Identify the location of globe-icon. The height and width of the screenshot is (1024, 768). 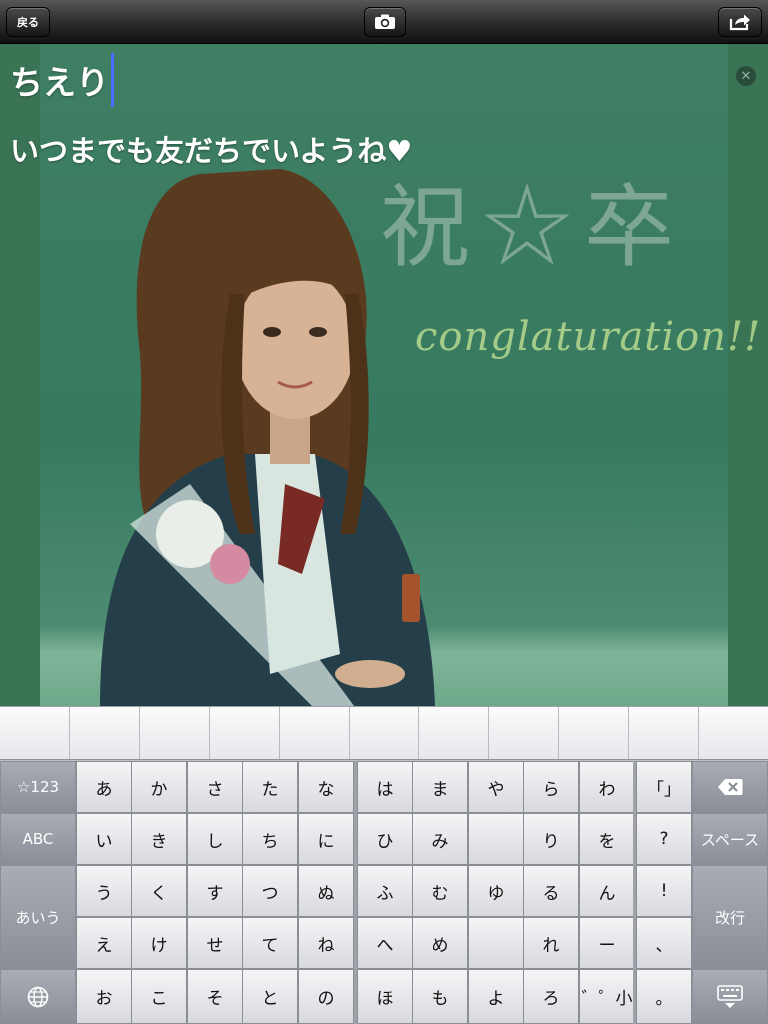
(38, 996).